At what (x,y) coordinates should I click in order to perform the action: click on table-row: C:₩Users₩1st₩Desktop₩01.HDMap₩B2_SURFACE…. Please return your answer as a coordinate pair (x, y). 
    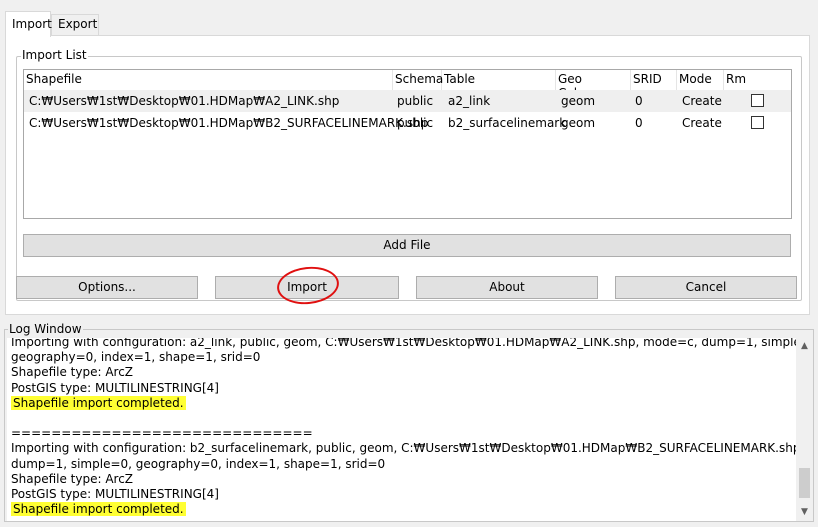
    Looking at the image, I should click on (407, 123).